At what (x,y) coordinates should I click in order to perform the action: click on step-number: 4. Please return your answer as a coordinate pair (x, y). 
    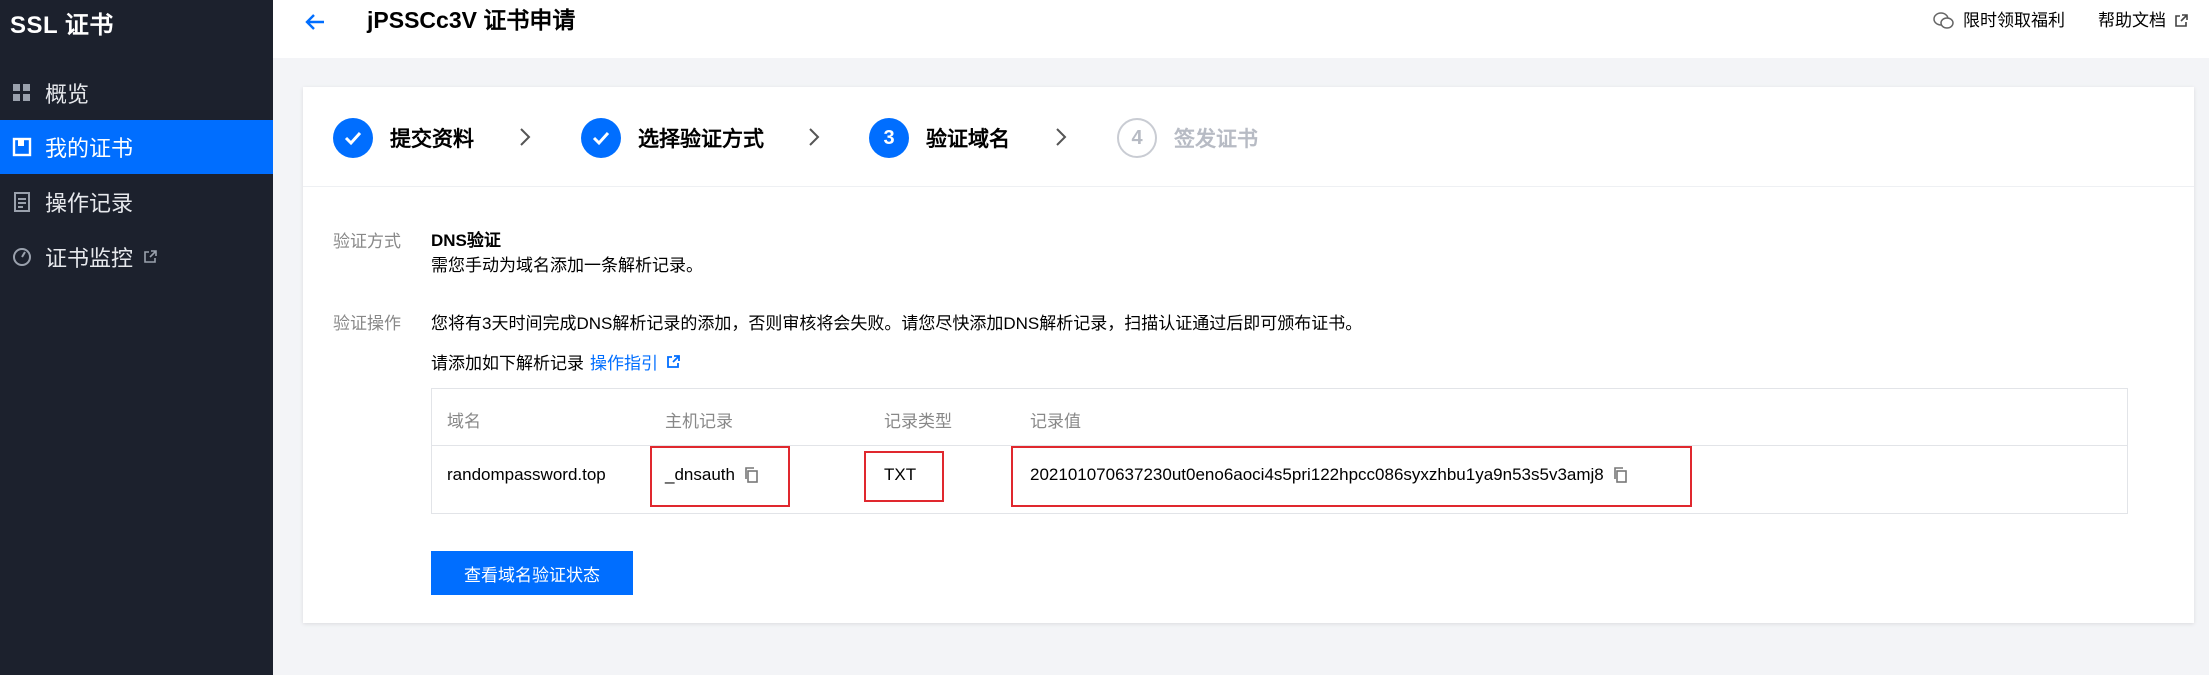
    Looking at the image, I should click on (1137, 138).